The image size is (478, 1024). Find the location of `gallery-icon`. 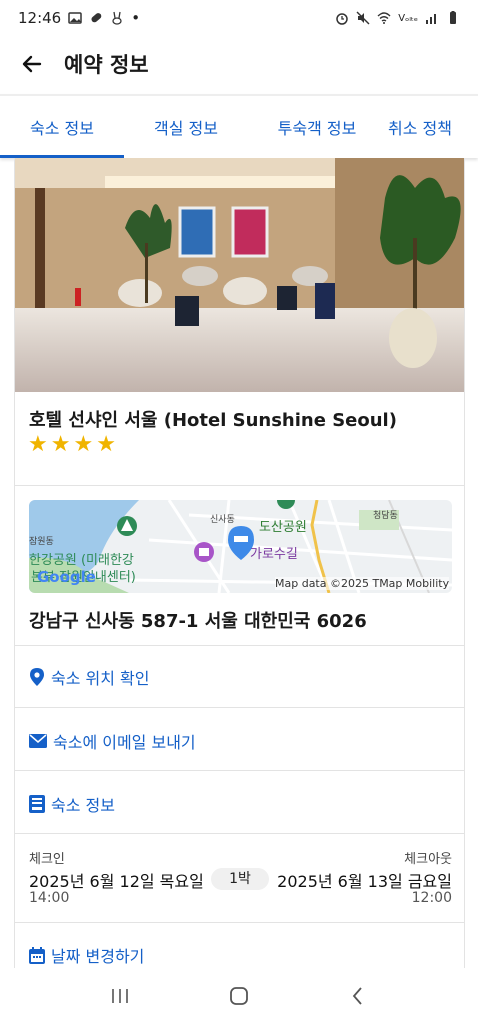

gallery-icon is located at coordinates (75, 18).